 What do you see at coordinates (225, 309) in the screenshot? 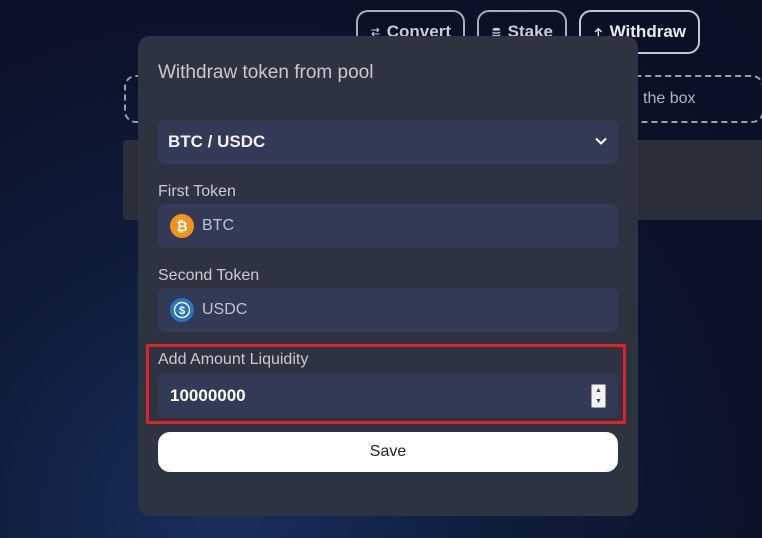
I see `second-token-value: USDC` at bounding box center [225, 309].